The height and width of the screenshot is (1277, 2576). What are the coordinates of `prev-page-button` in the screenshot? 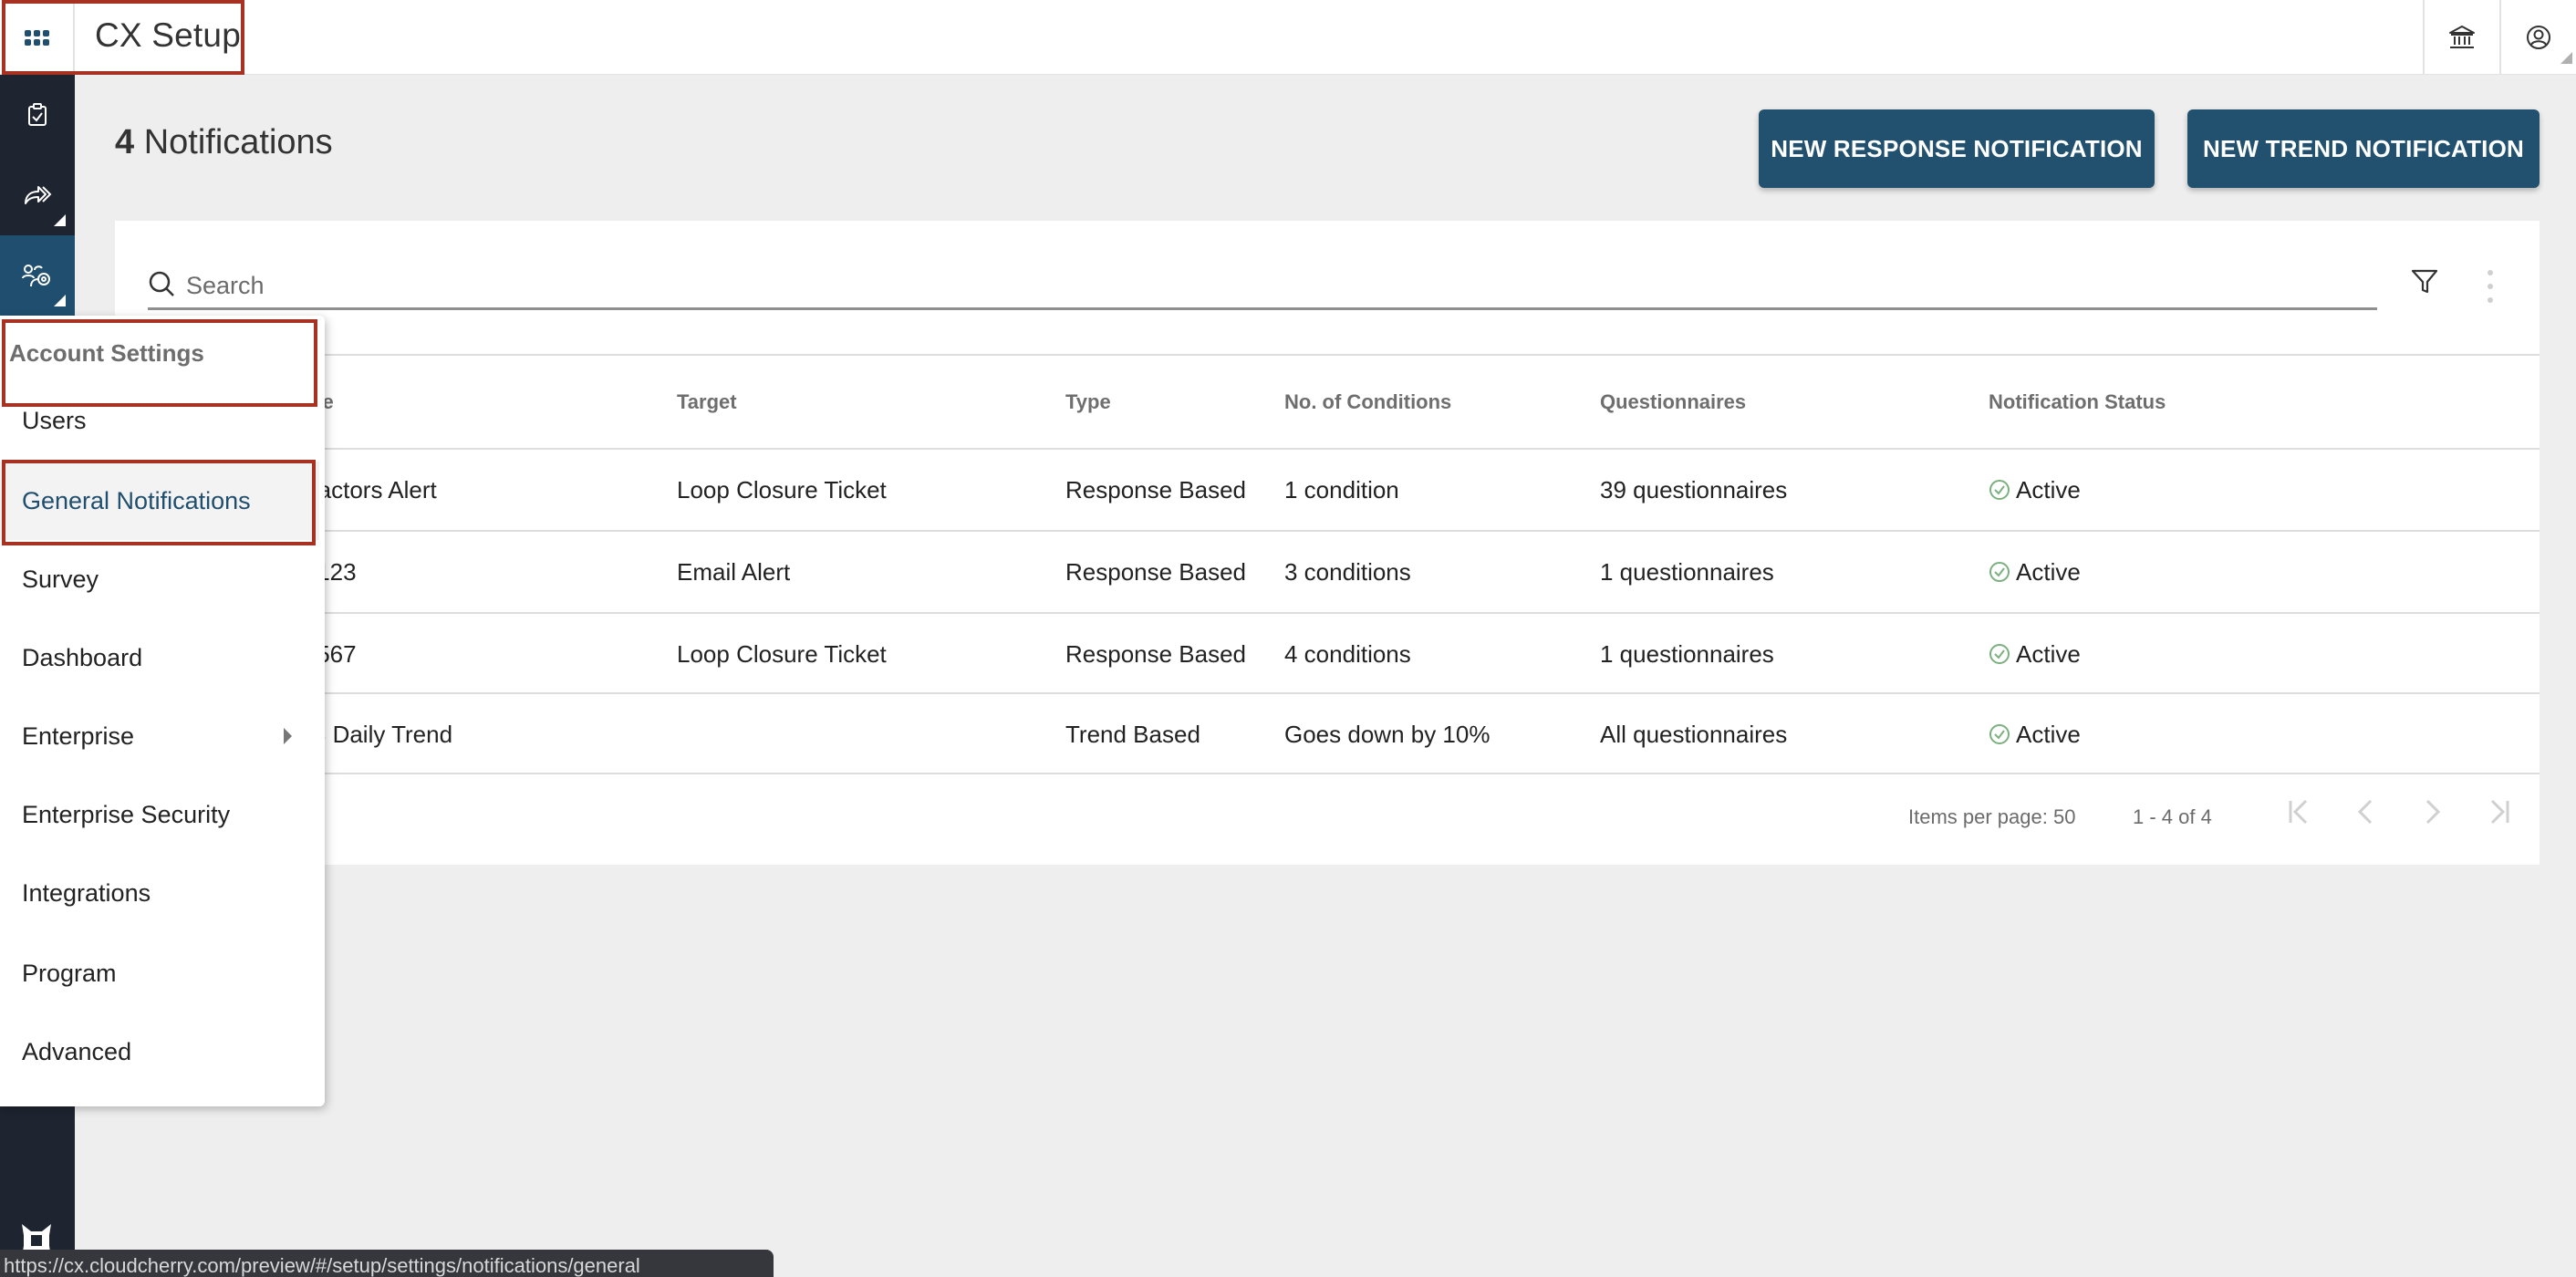 It's located at (2366, 812).